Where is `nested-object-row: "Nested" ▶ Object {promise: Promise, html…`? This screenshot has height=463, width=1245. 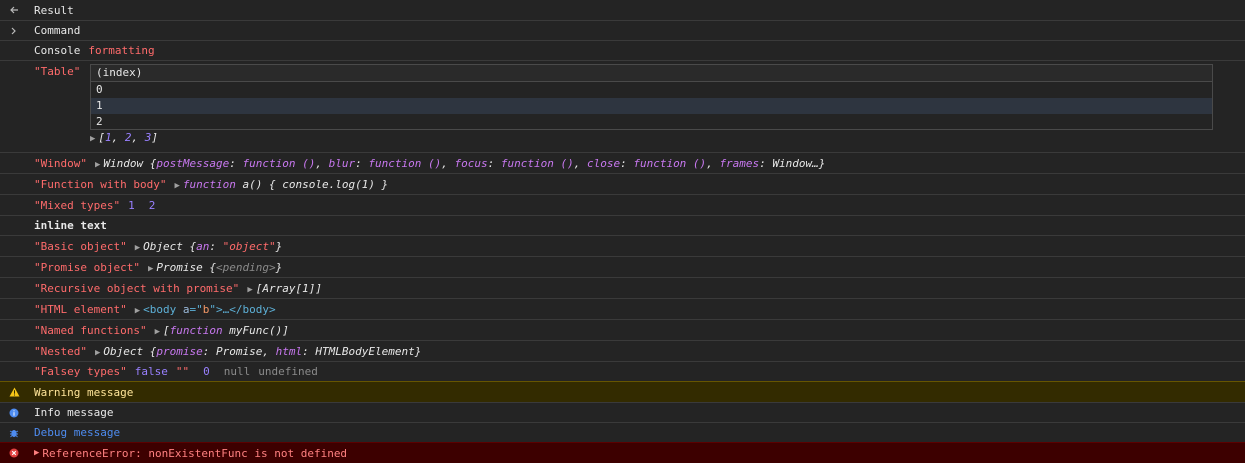
nested-object-row: "Nested" ▶ Object {promise: Promise, html… is located at coordinates (622, 350).